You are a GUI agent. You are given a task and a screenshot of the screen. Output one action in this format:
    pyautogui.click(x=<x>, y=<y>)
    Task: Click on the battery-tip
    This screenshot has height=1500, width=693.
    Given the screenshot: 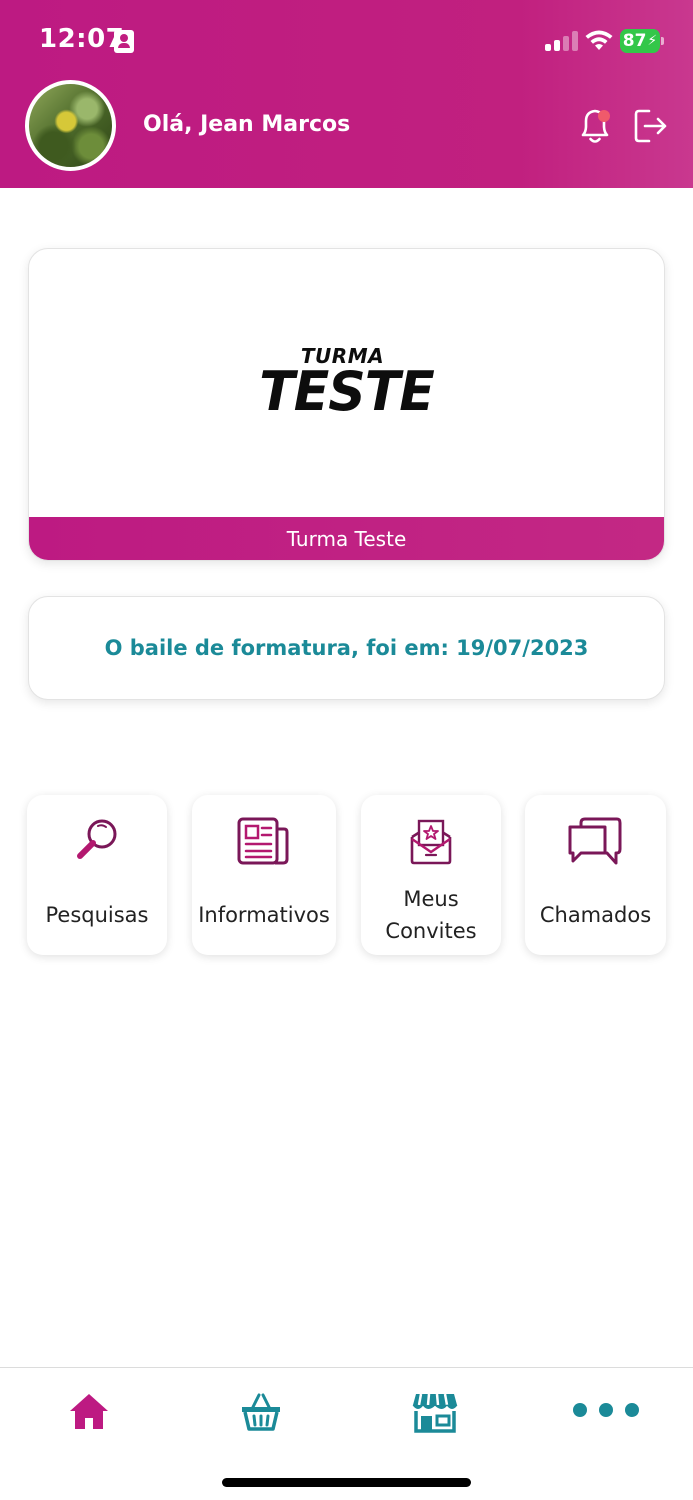 What is the action you would take?
    pyautogui.click(x=662, y=41)
    